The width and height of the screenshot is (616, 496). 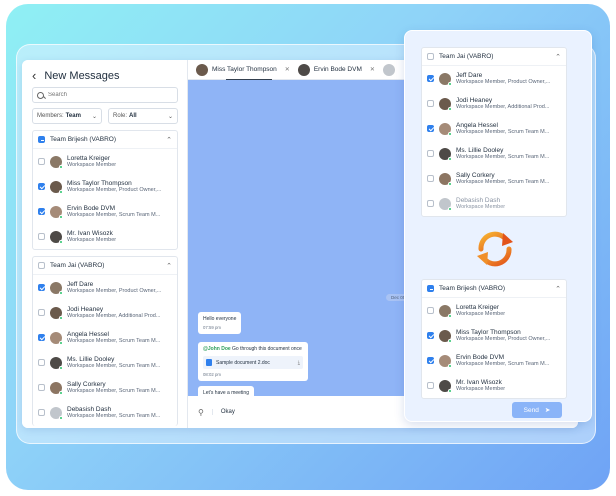 What do you see at coordinates (82, 75) in the screenshot?
I see `page-title: New Messages` at bounding box center [82, 75].